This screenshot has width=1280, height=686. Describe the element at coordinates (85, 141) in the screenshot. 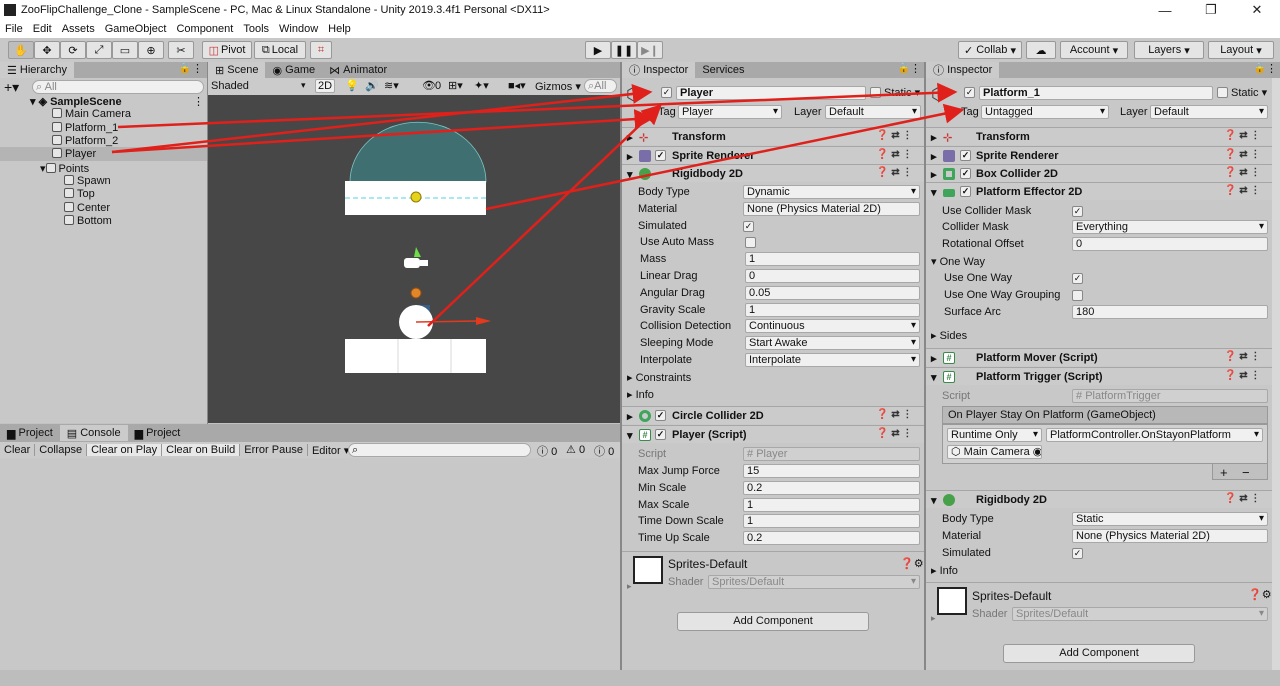

I see `hierarchy-item-platform-2: Platform_2` at that location.